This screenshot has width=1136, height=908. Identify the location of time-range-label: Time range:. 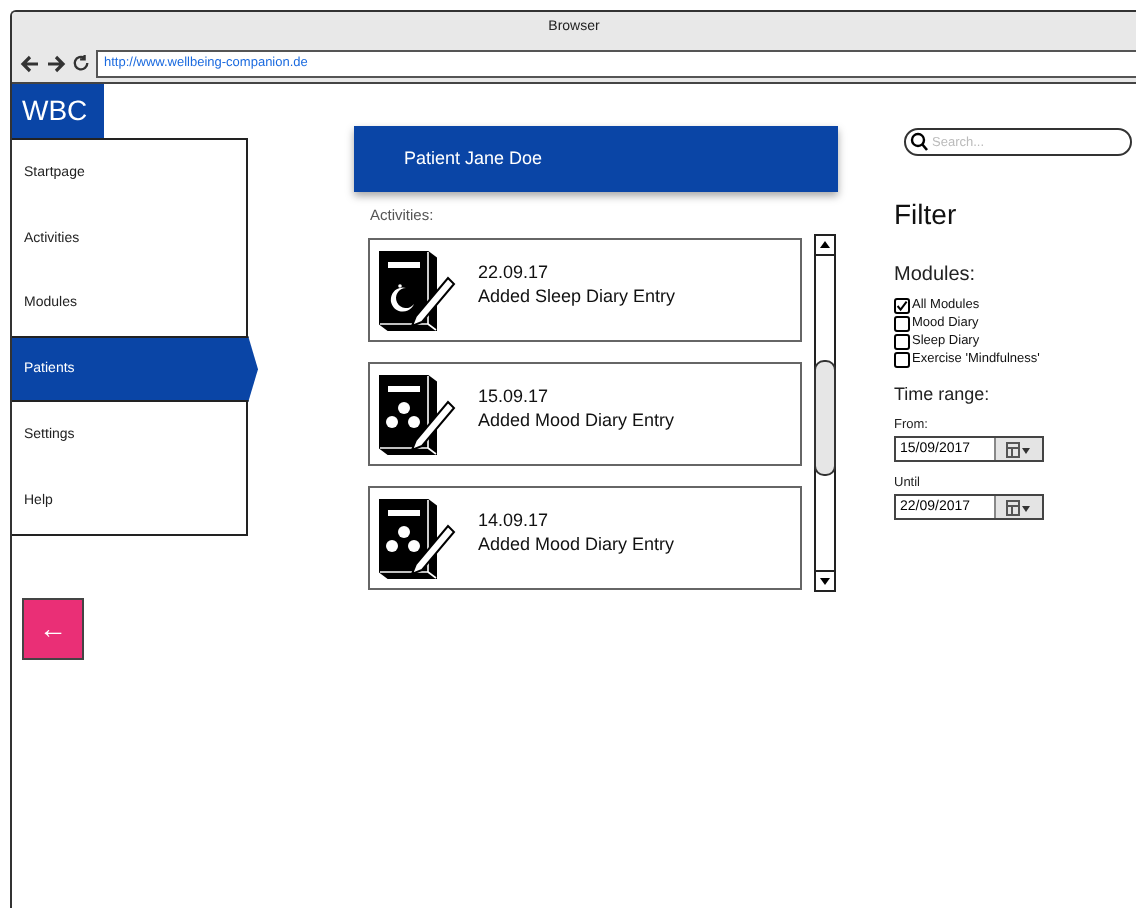
(943, 394).